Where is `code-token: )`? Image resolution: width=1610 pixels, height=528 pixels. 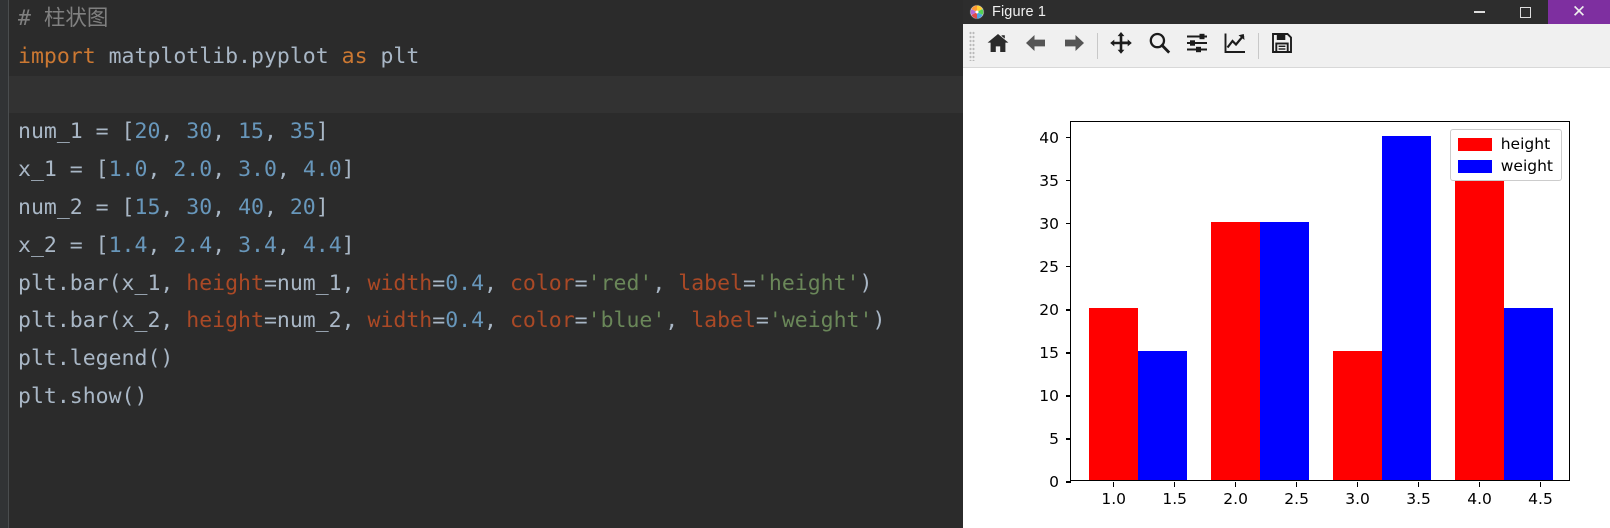 code-token: ) is located at coordinates (866, 283).